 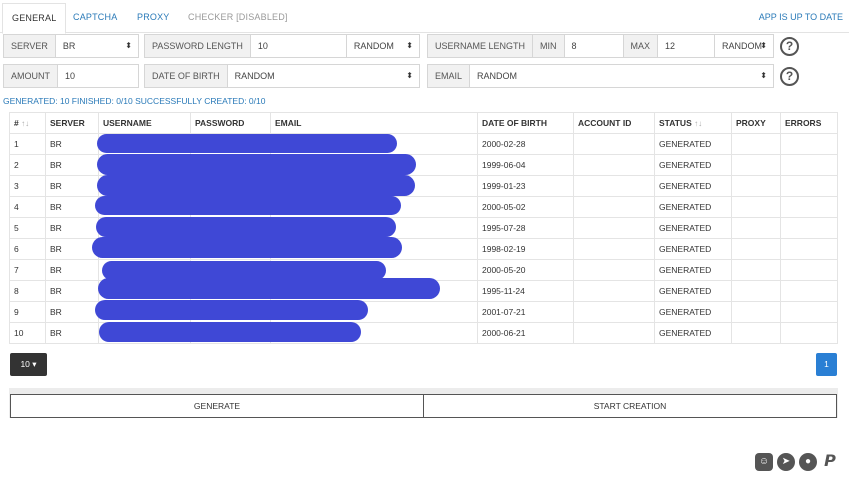 I want to click on telegram-icon: ➤, so click(x=786, y=462).